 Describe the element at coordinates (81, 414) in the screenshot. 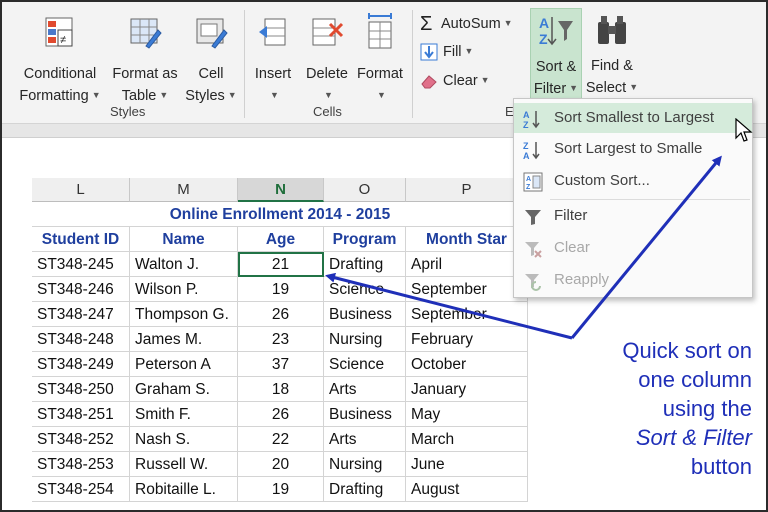

I see `table-cell: ST348-251` at that location.